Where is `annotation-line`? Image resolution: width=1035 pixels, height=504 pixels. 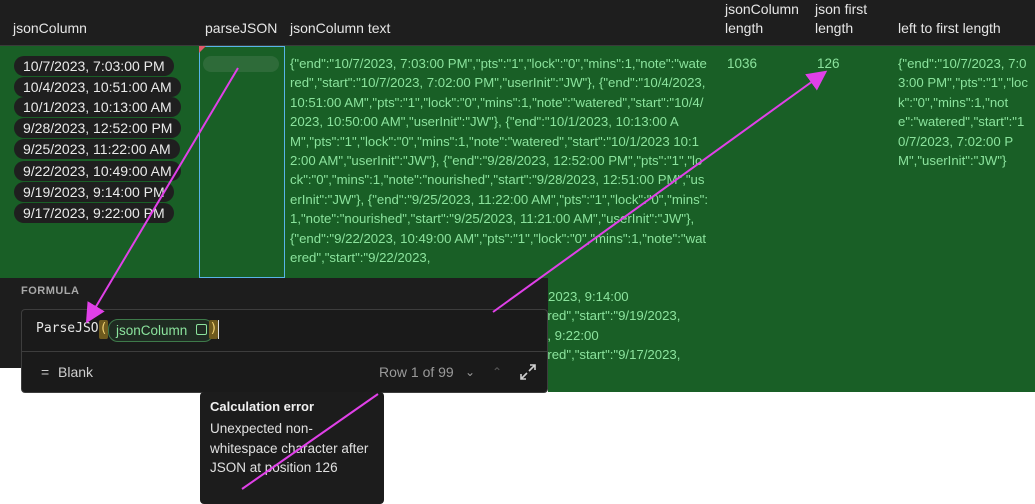 annotation-line is located at coordinates (310, 441).